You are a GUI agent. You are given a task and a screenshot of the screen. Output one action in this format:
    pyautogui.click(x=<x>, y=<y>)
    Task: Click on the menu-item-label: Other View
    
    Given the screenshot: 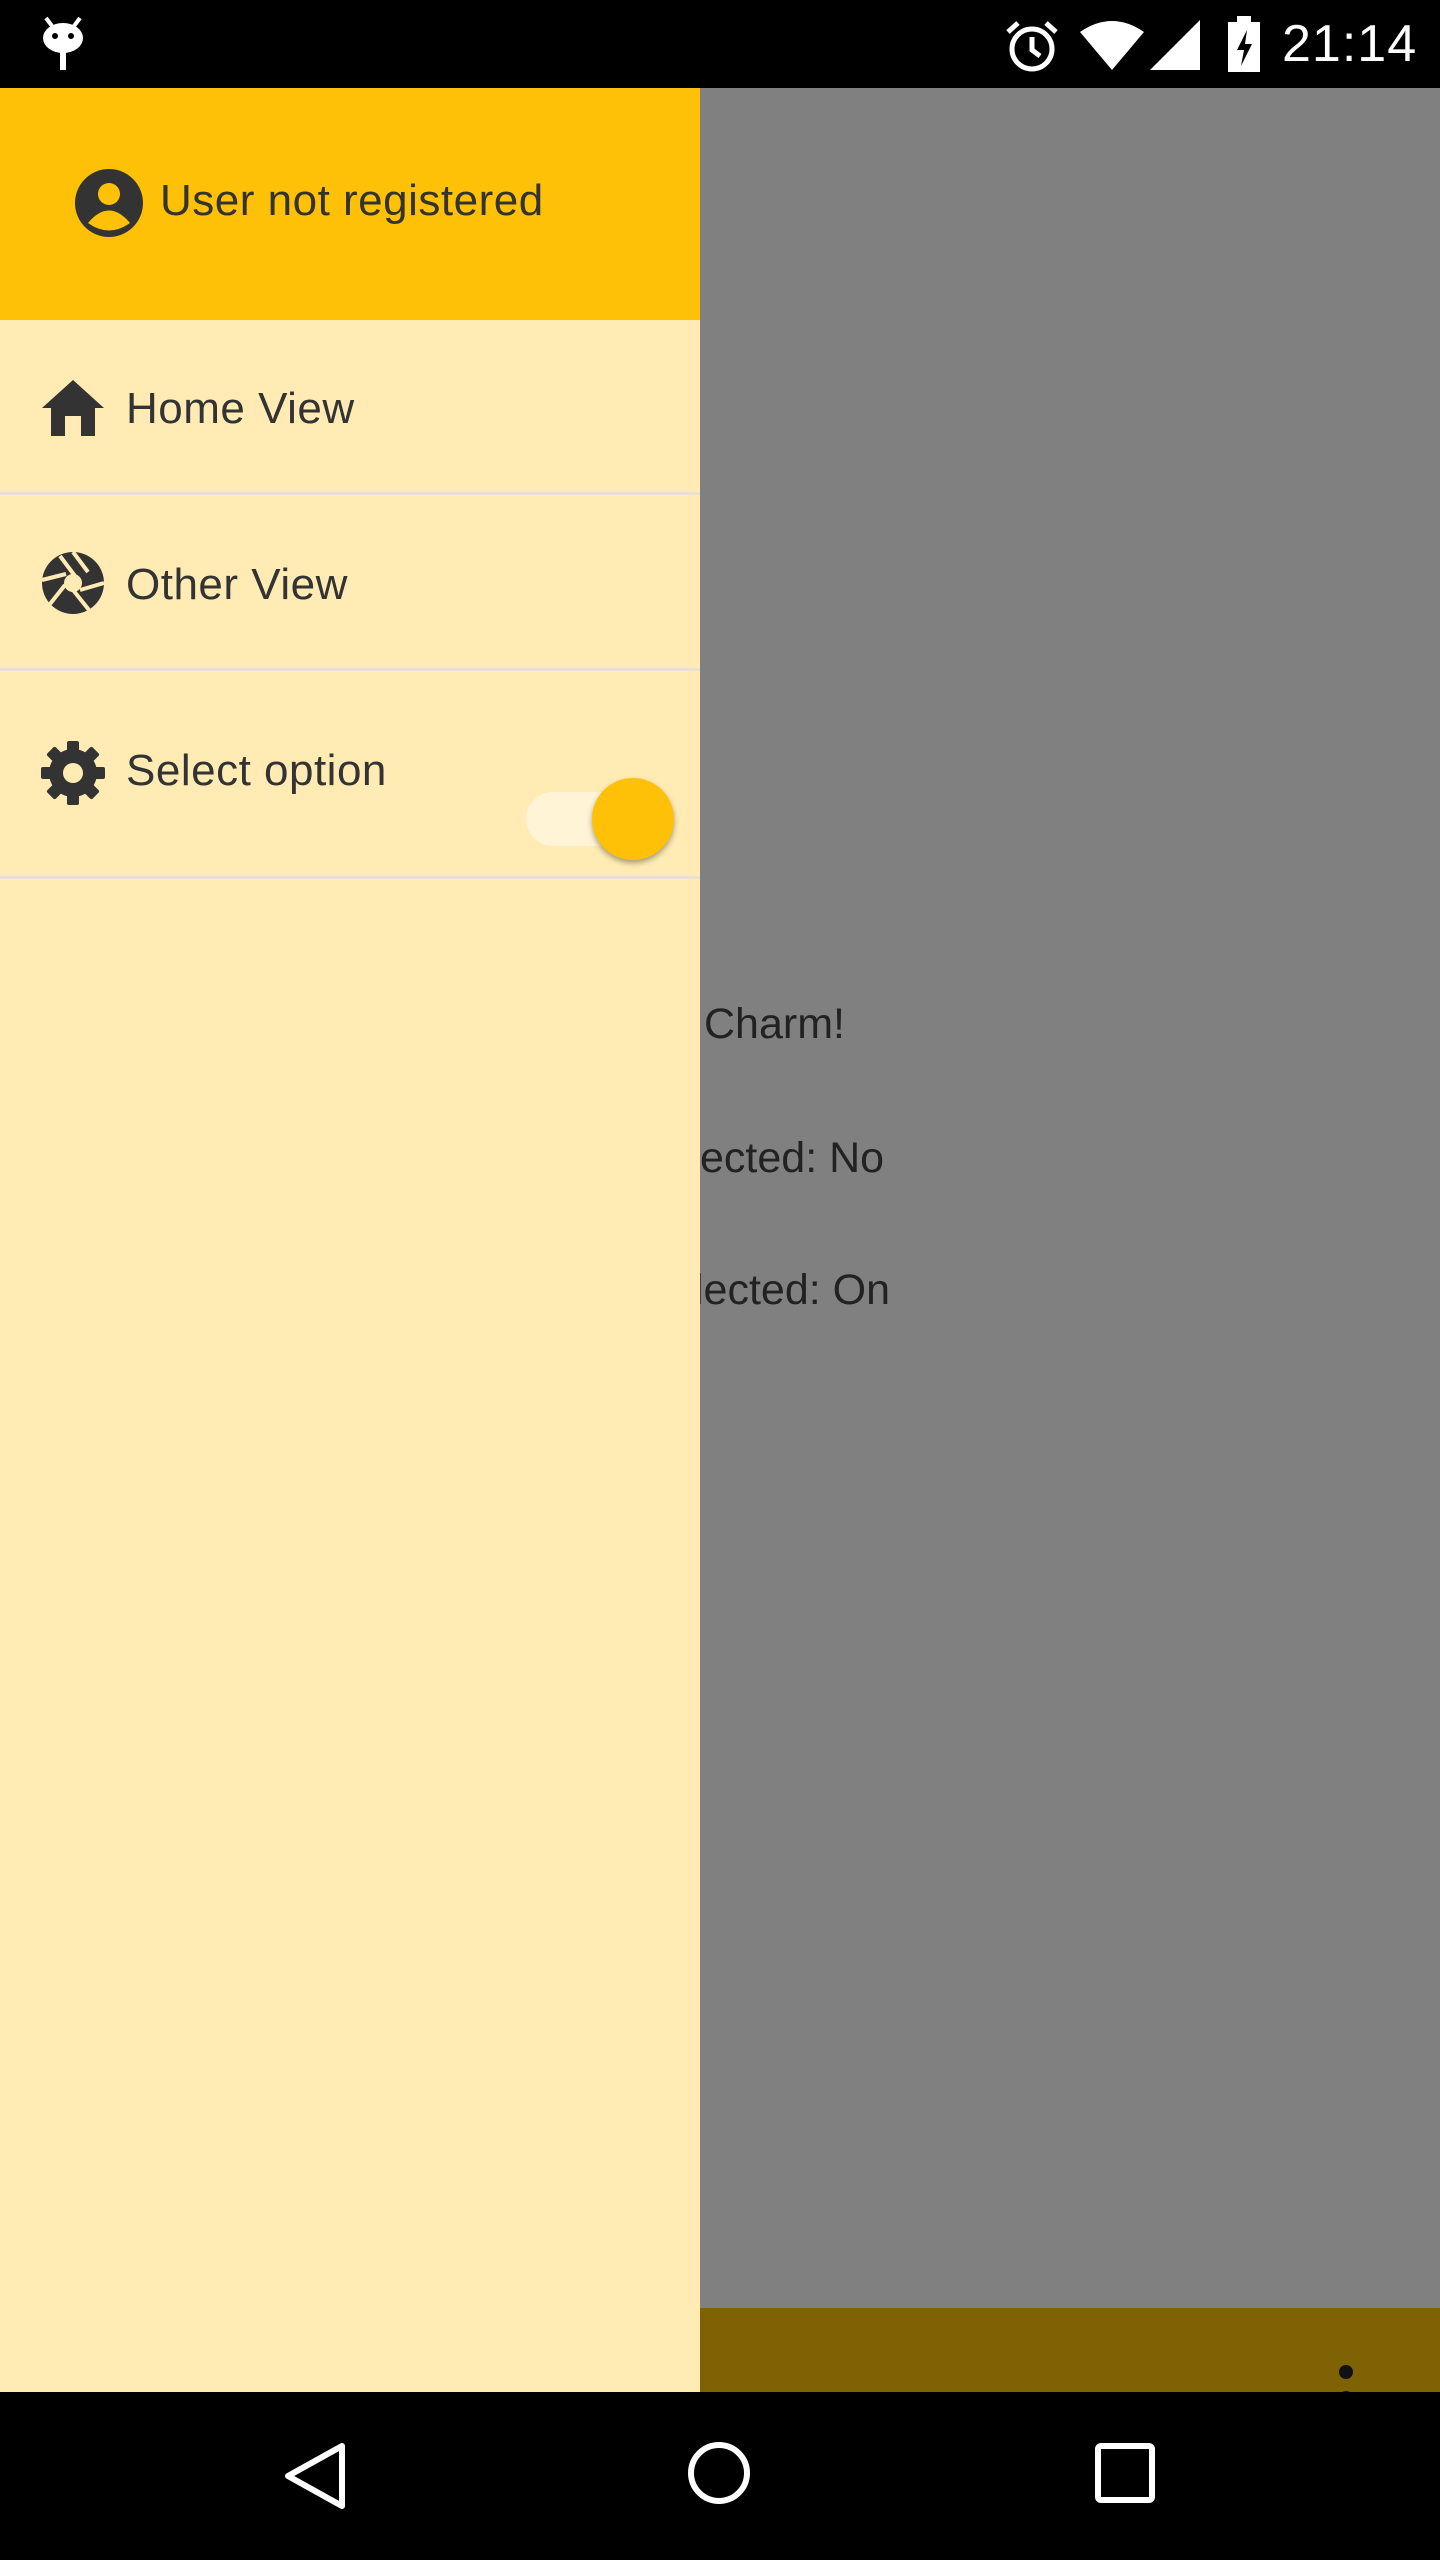 What is the action you would take?
    pyautogui.click(x=237, y=584)
    